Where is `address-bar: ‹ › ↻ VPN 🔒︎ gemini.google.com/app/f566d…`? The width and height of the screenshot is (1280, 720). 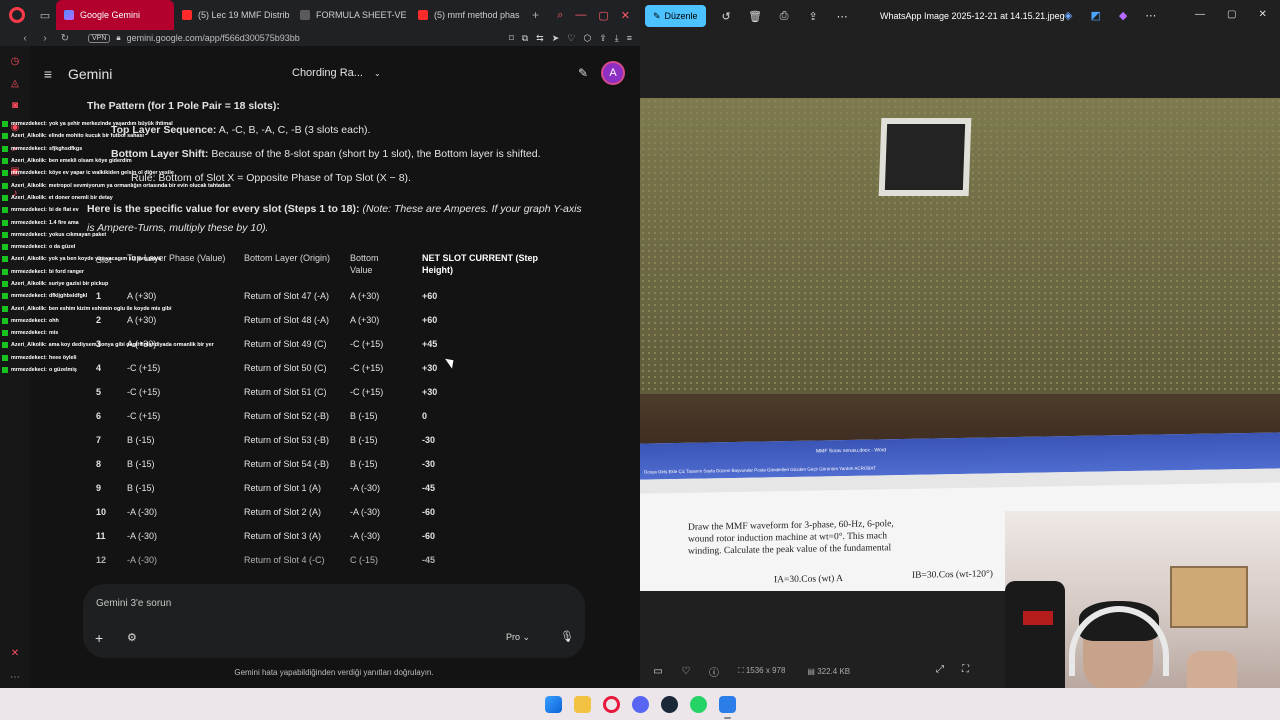 address-bar: ‹ › ↻ VPN 🔒︎ gemini.google.com/app/f566d… is located at coordinates (320, 38).